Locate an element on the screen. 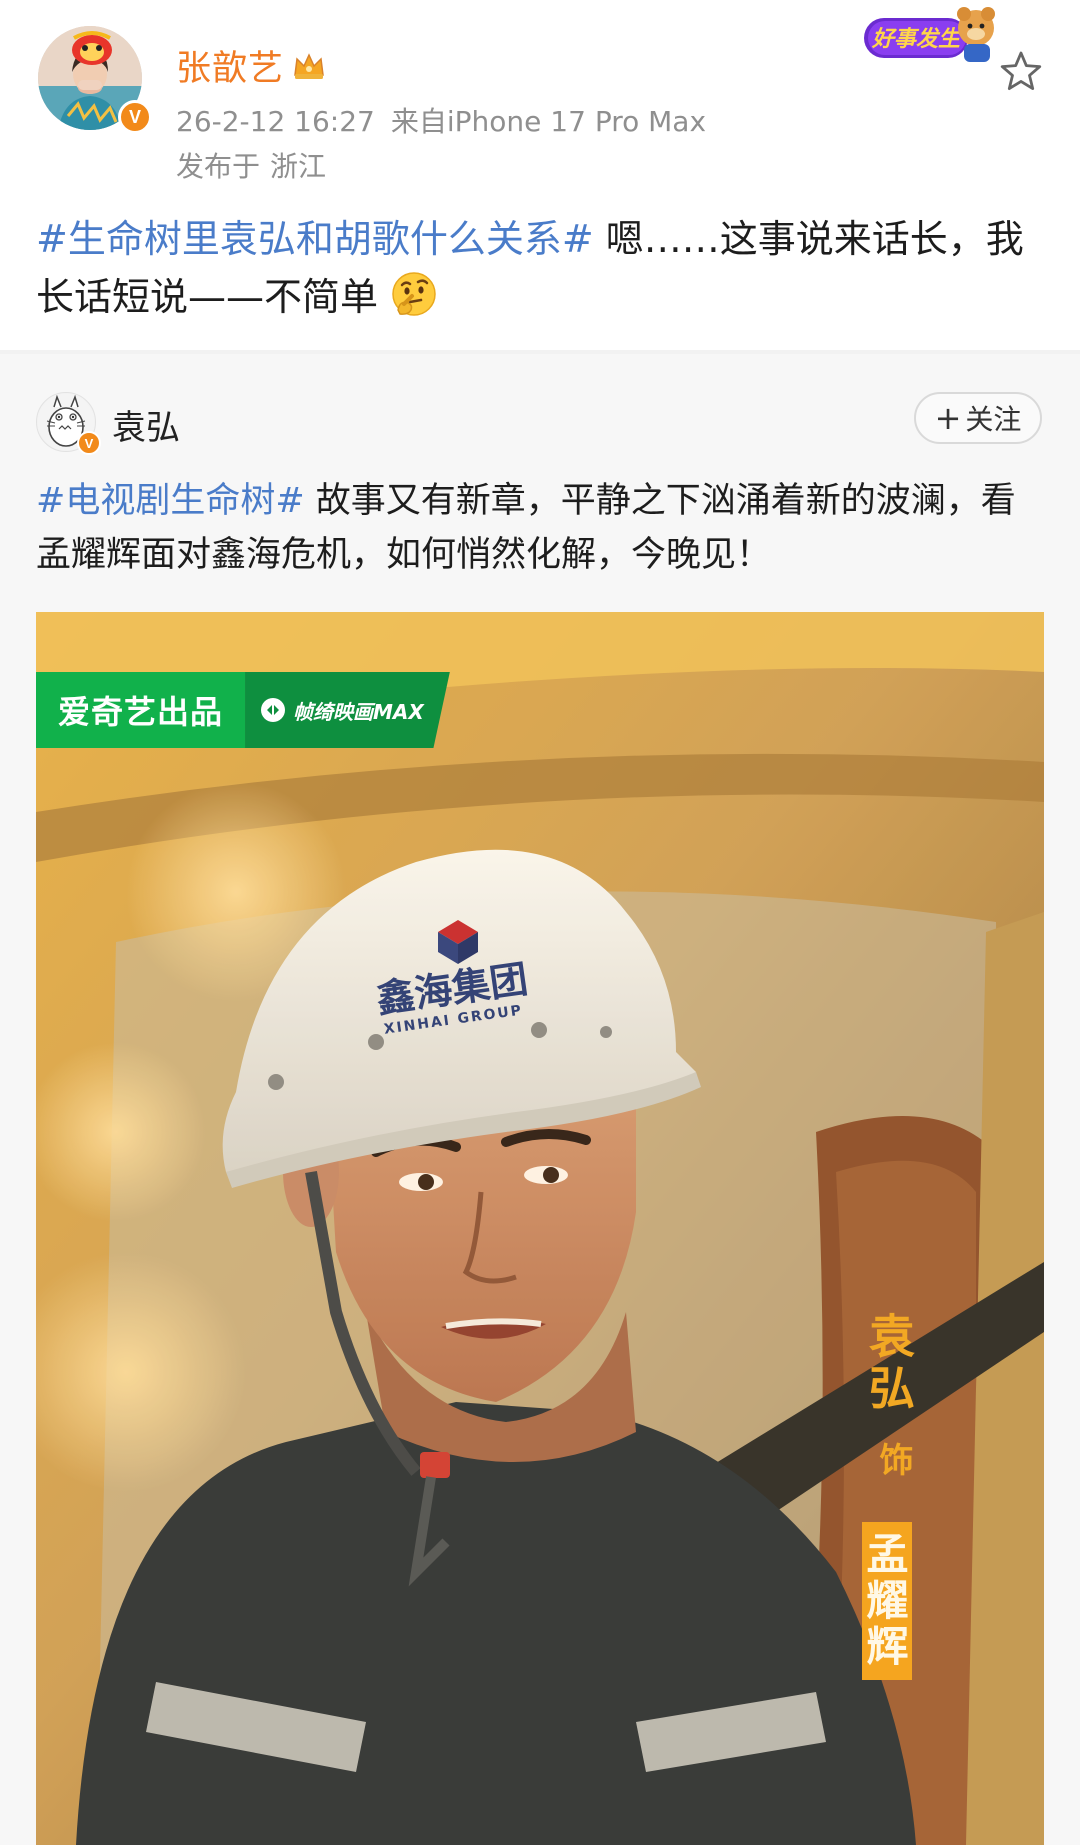  post-body: #生命树里袁弘和胡歌什么关系# 嗯……这事说来话长，我长话短说——不简单 is located at coordinates (541, 268).